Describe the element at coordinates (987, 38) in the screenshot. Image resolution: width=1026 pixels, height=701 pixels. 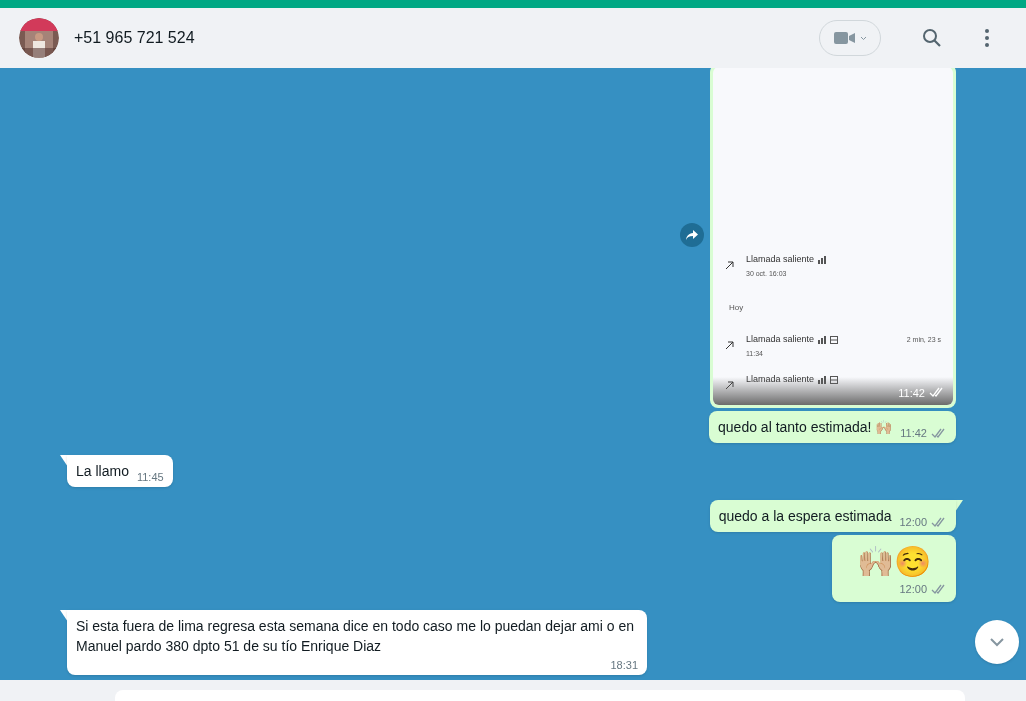
I see `menu-icon` at that location.